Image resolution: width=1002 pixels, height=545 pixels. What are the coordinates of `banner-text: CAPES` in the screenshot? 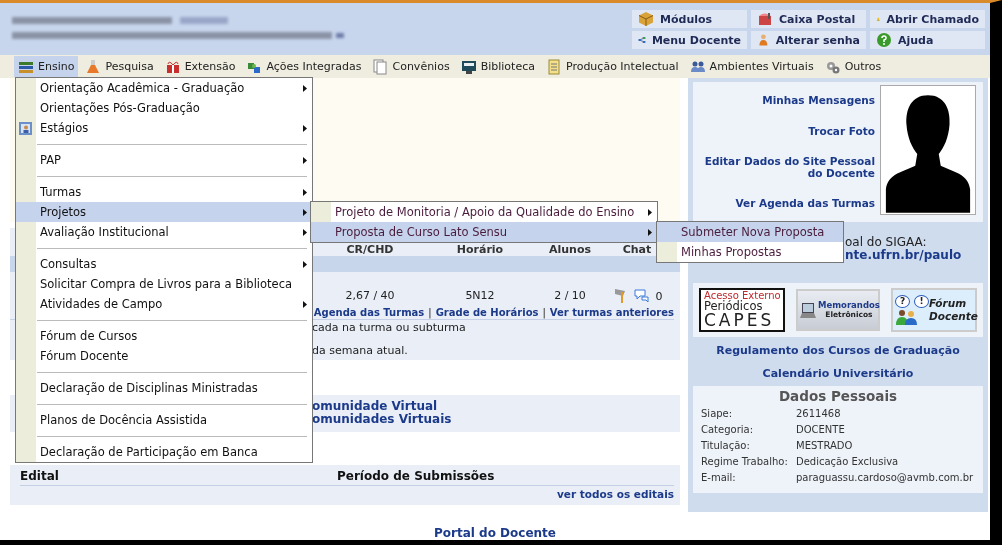 It's located at (740, 321).